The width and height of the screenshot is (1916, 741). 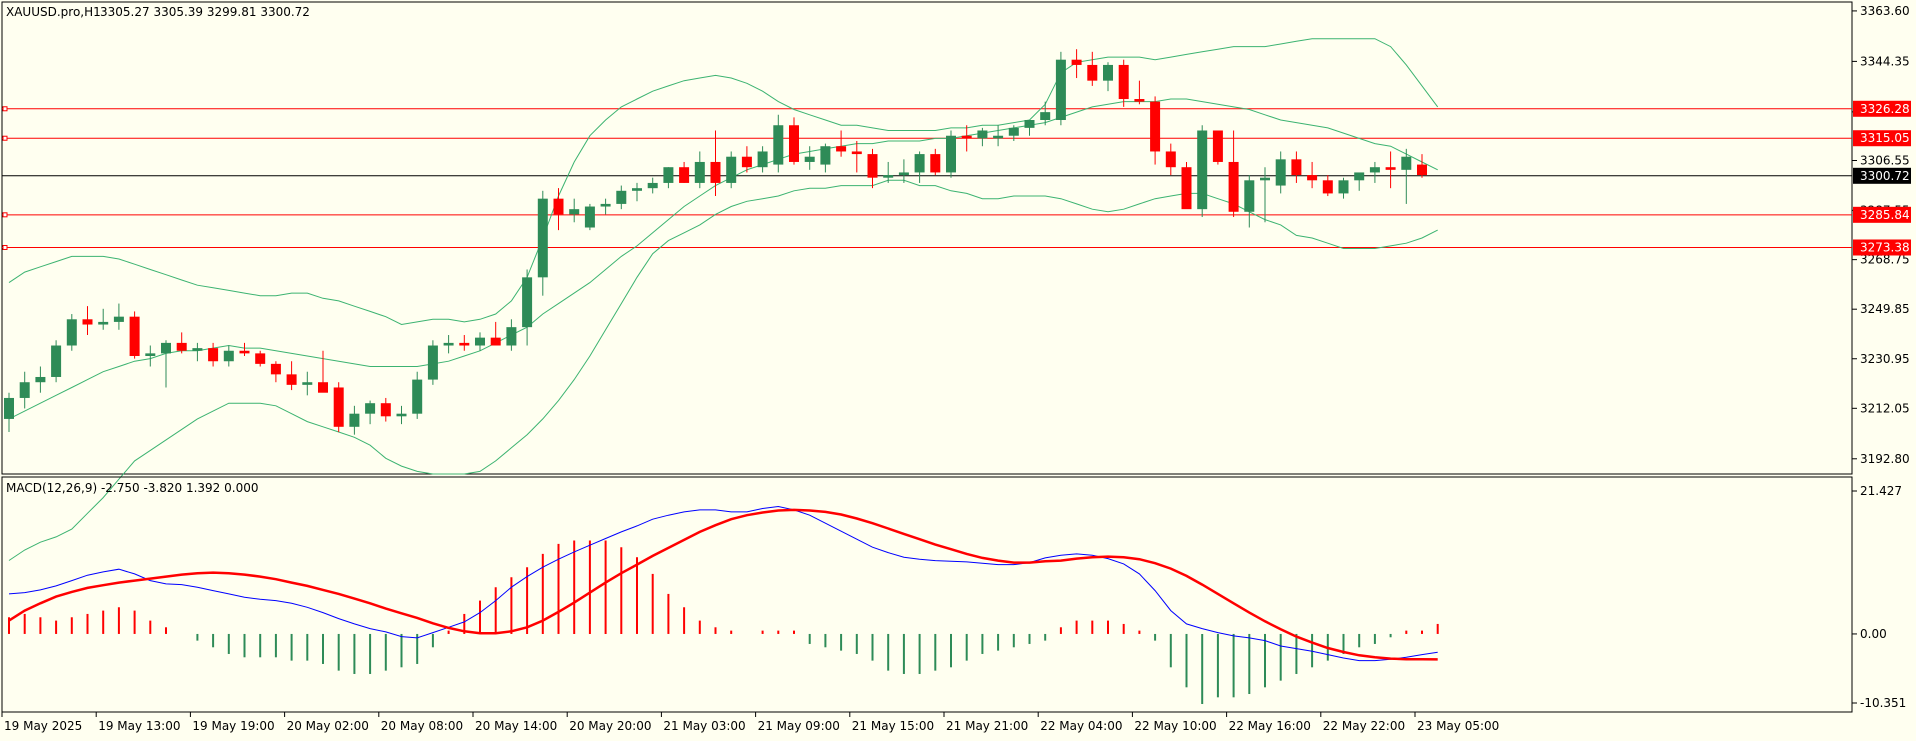 What do you see at coordinates (1885, 138) in the screenshot?
I see `level-price-label: 3315.05` at bounding box center [1885, 138].